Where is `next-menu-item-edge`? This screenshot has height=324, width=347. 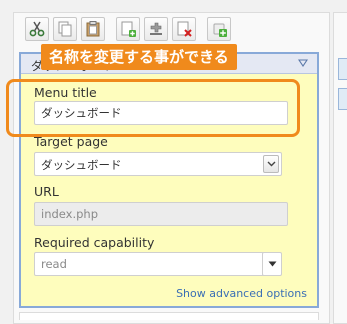 next-menu-item-edge is located at coordinates (169, 316).